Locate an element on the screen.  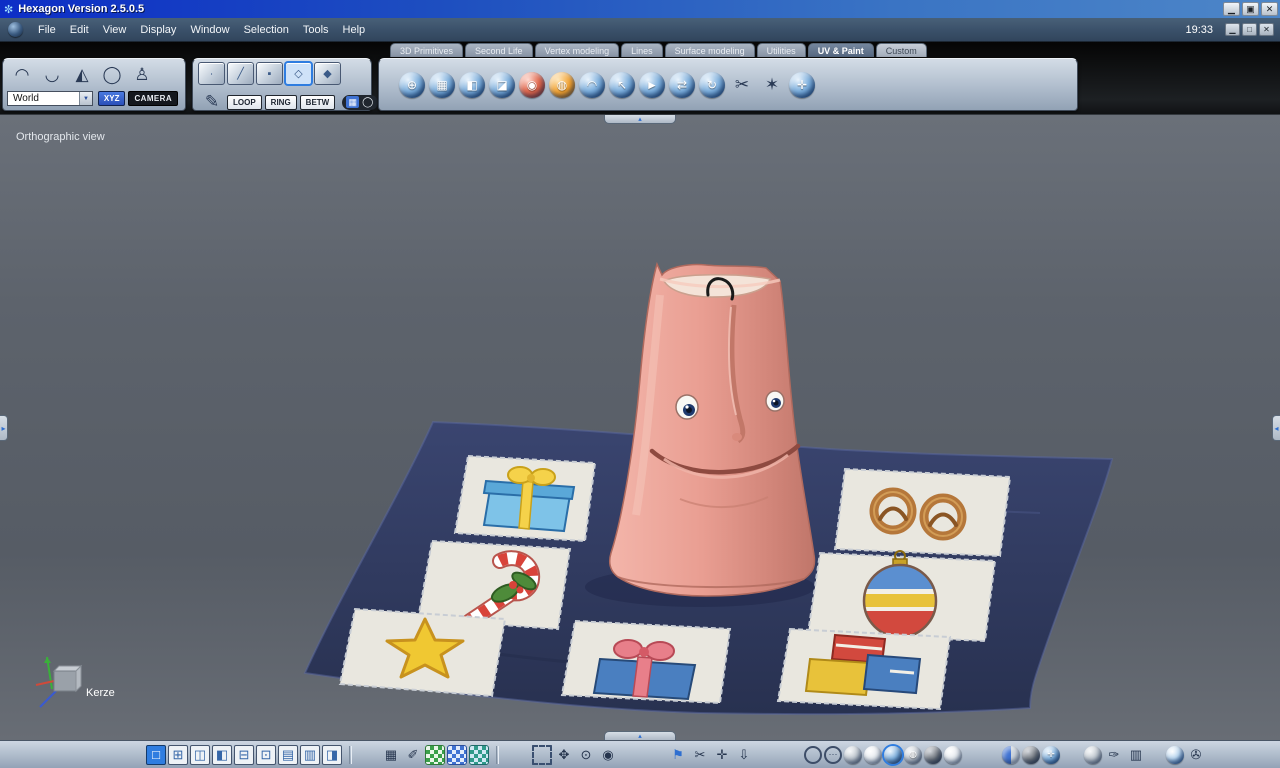
pen-tool-icon: ✑ is located at coordinates (1114, 755).